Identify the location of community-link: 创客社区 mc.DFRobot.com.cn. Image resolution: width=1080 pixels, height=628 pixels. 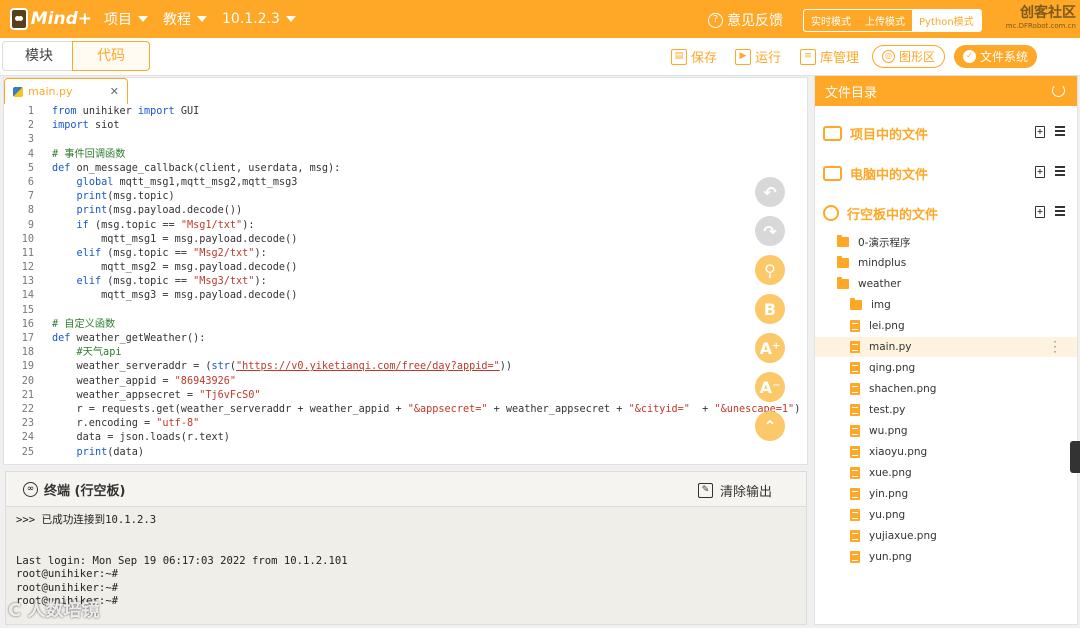
(1041, 16).